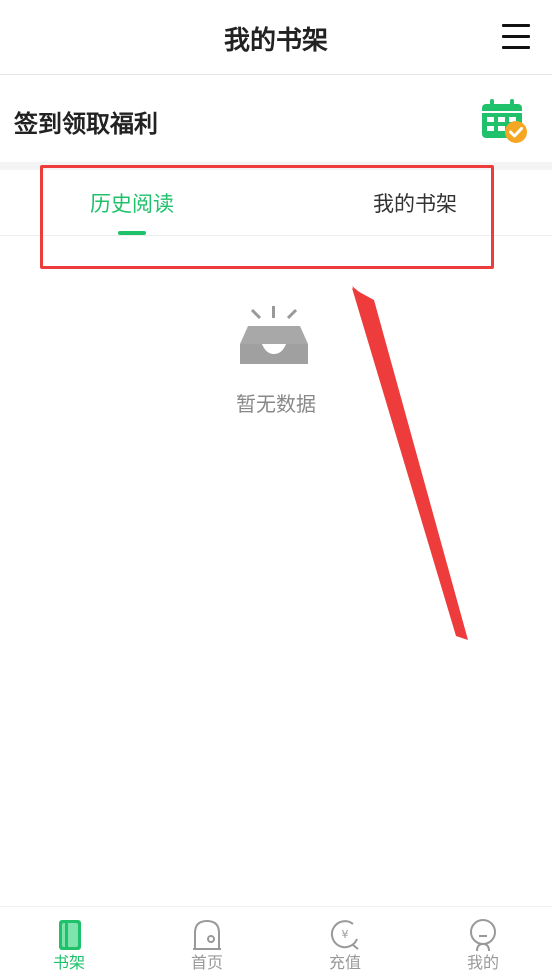  Describe the element at coordinates (505, 121) in the screenshot. I see `calendar-check-icon` at that location.